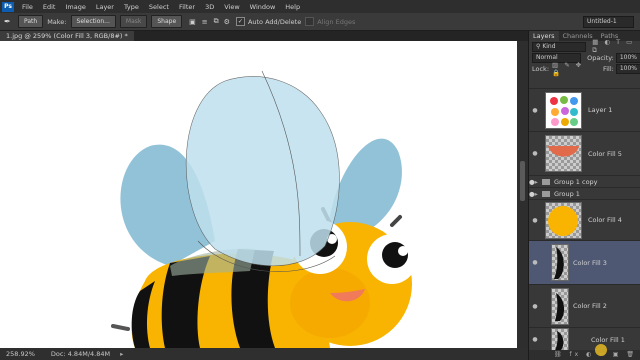  Describe the element at coordinates (209, 7) in the screenshot. I see `menu-3d: 3D` at that location.